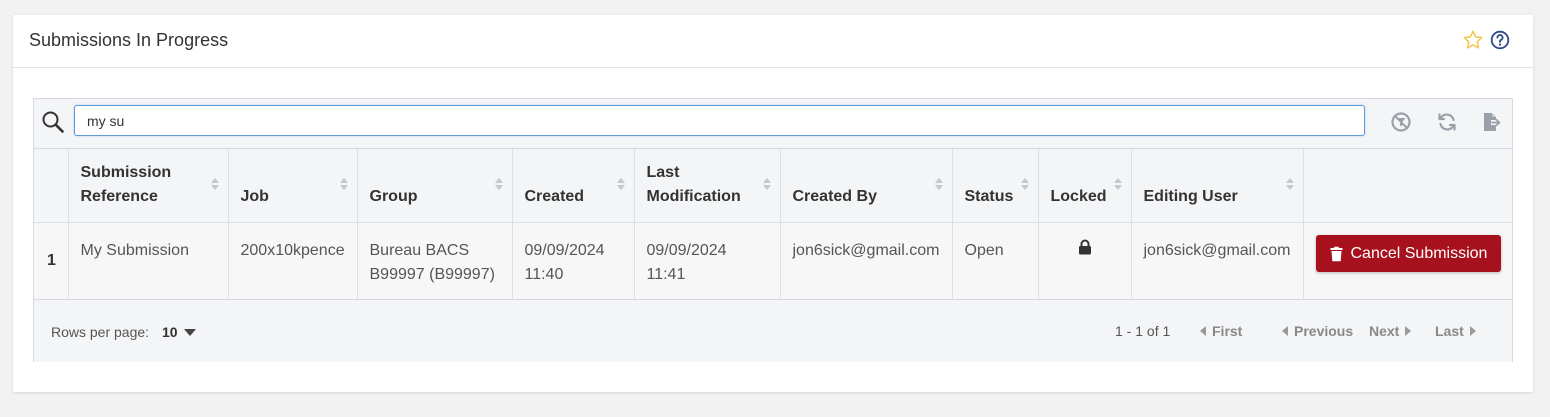 This screenshot has width=1550, height=417. What do you see at coordinates (435, 186) in the screenshot?
I see `column-header-group: Group` at bounding box center [435, 186].